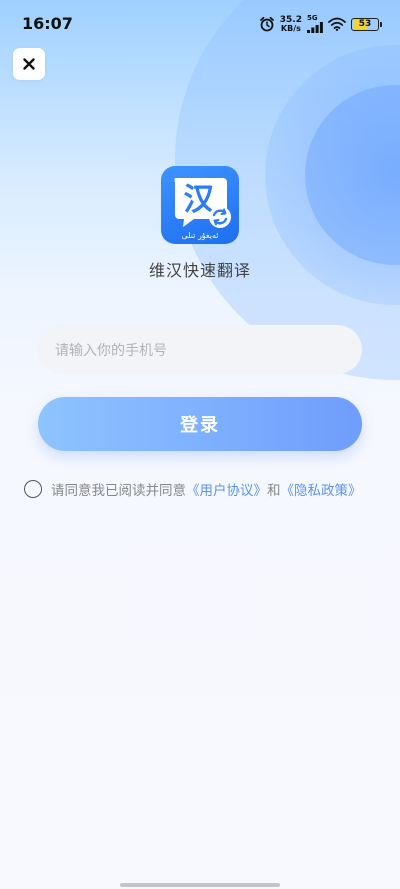  Describe the element at coordinates (200, 885) in the screenshot. I see `home-indicator` at that location.